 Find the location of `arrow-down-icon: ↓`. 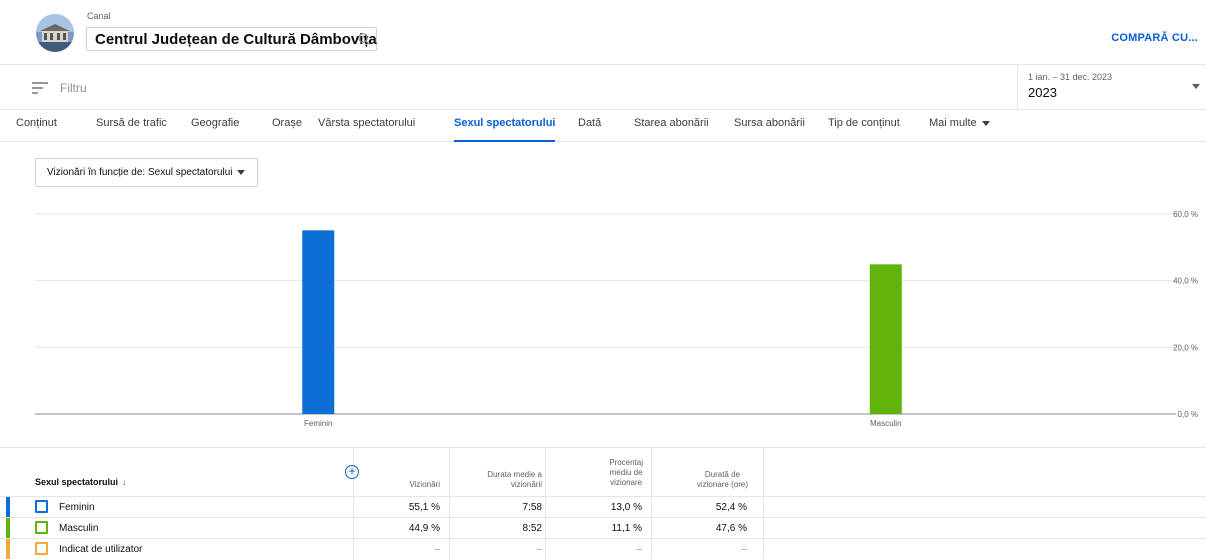

arrow-down-icon: ↓ is located at coordinates (124, 482).